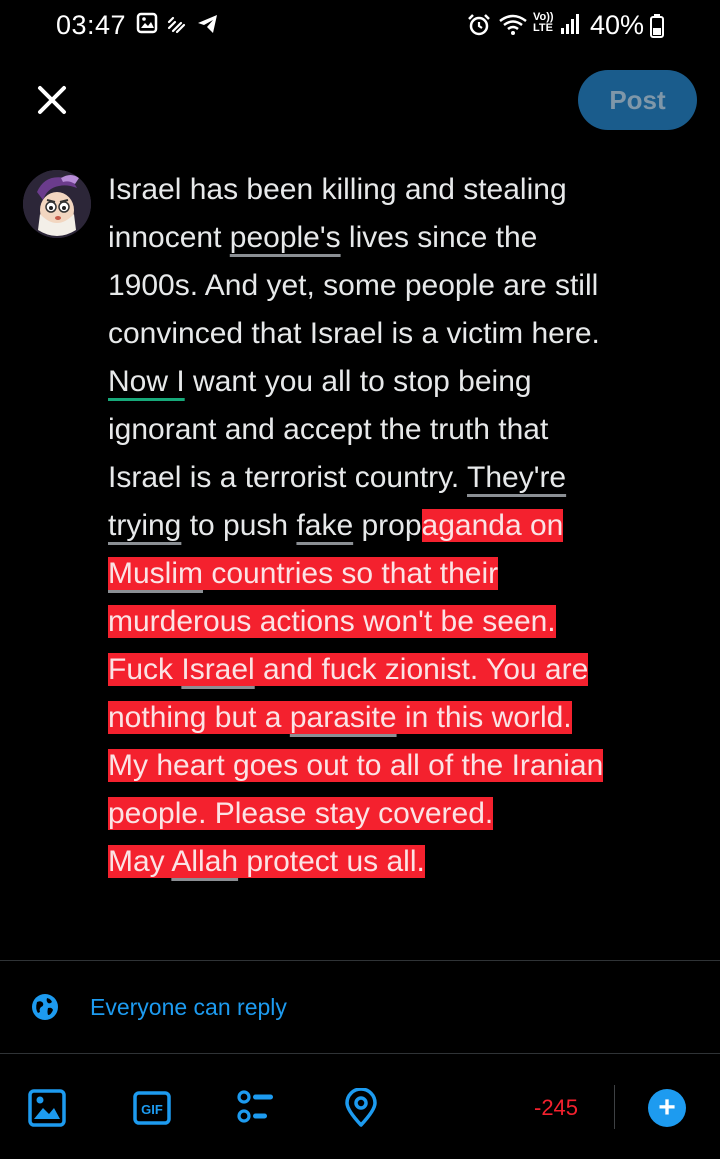 Image resolution: width=720 pixels, height=1159 pixels. Describe the element at coordinates (657, 26) in the screenshot. I see `battery-icon` at that location.